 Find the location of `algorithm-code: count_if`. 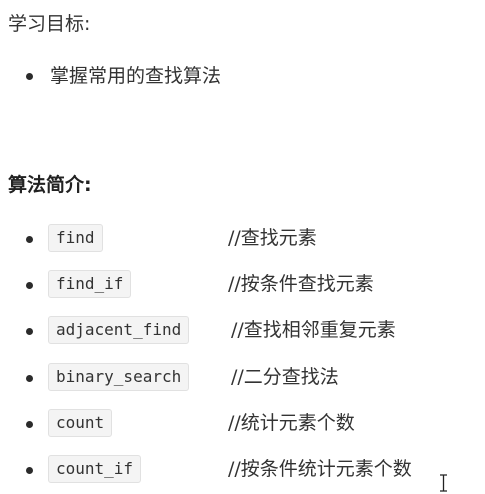

algorithm-code: count_if is located at coordinates (95, 469).